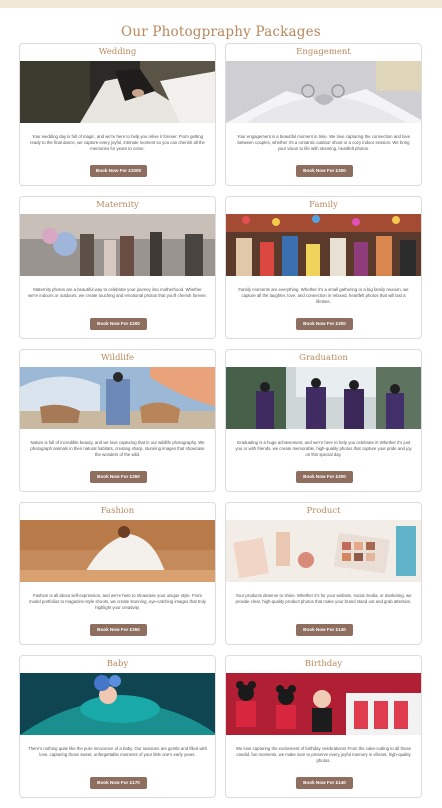 This screenshot has height=808, width=442. I want to click on book-graduation-button: Book Now For £300, so click(324, 477).